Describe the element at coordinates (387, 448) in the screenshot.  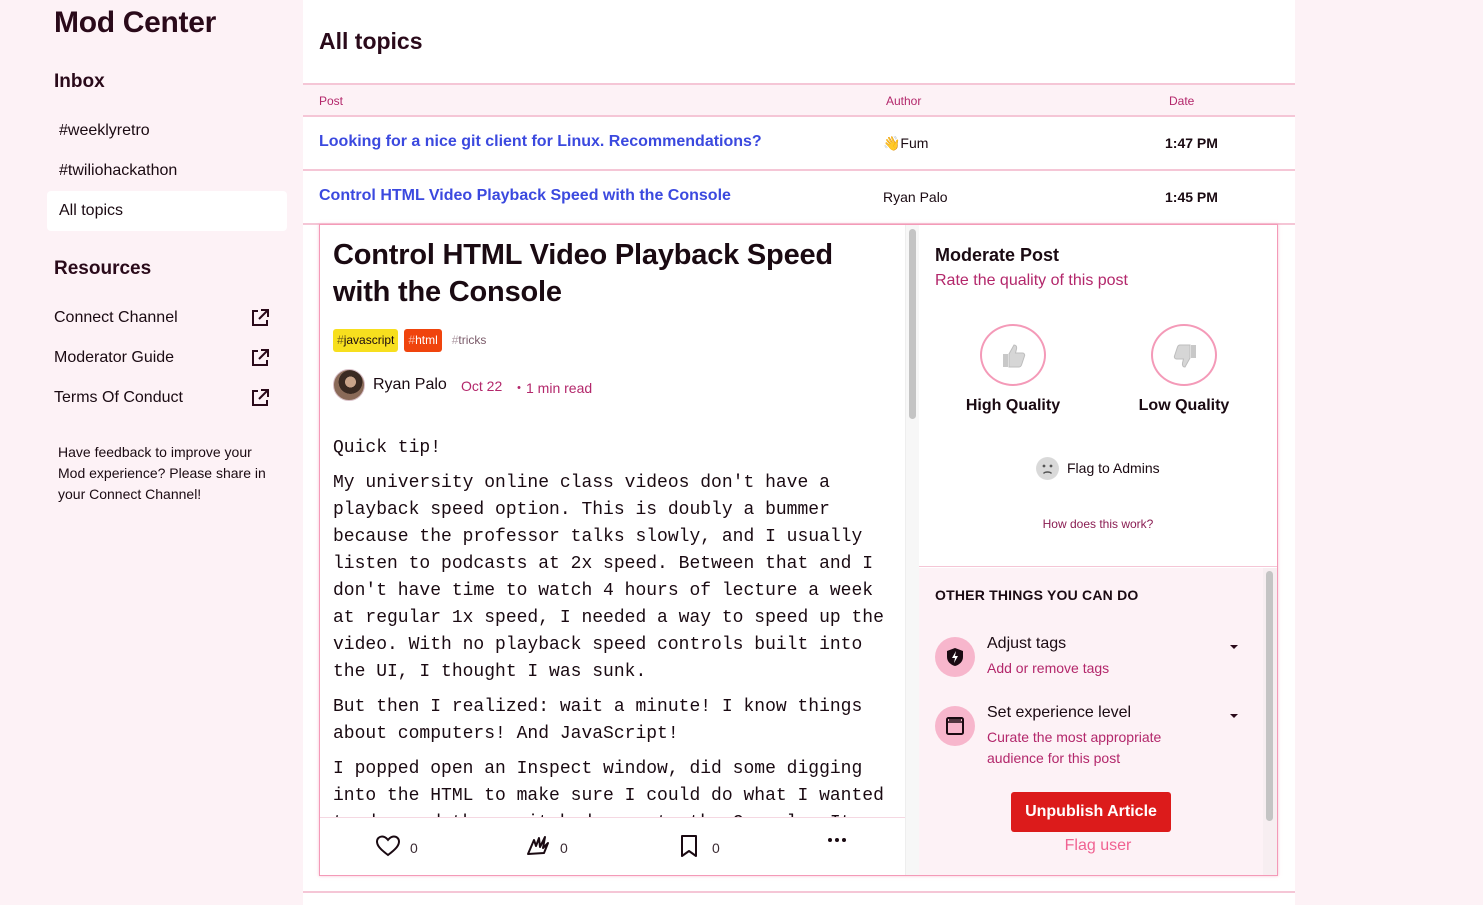
I see `paragraph: Quick tip!` at that location.